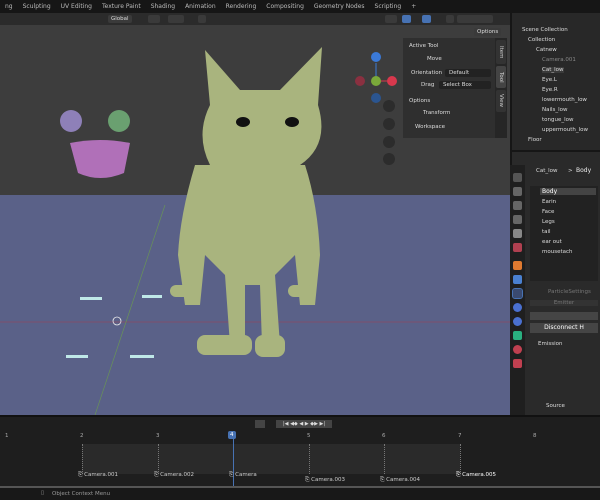 Image resolution: width=600 pixels, height=500 pixels. Describe the element at coordinates (517, 247) in the screenshot. I see `world-tab-icon` at that location.